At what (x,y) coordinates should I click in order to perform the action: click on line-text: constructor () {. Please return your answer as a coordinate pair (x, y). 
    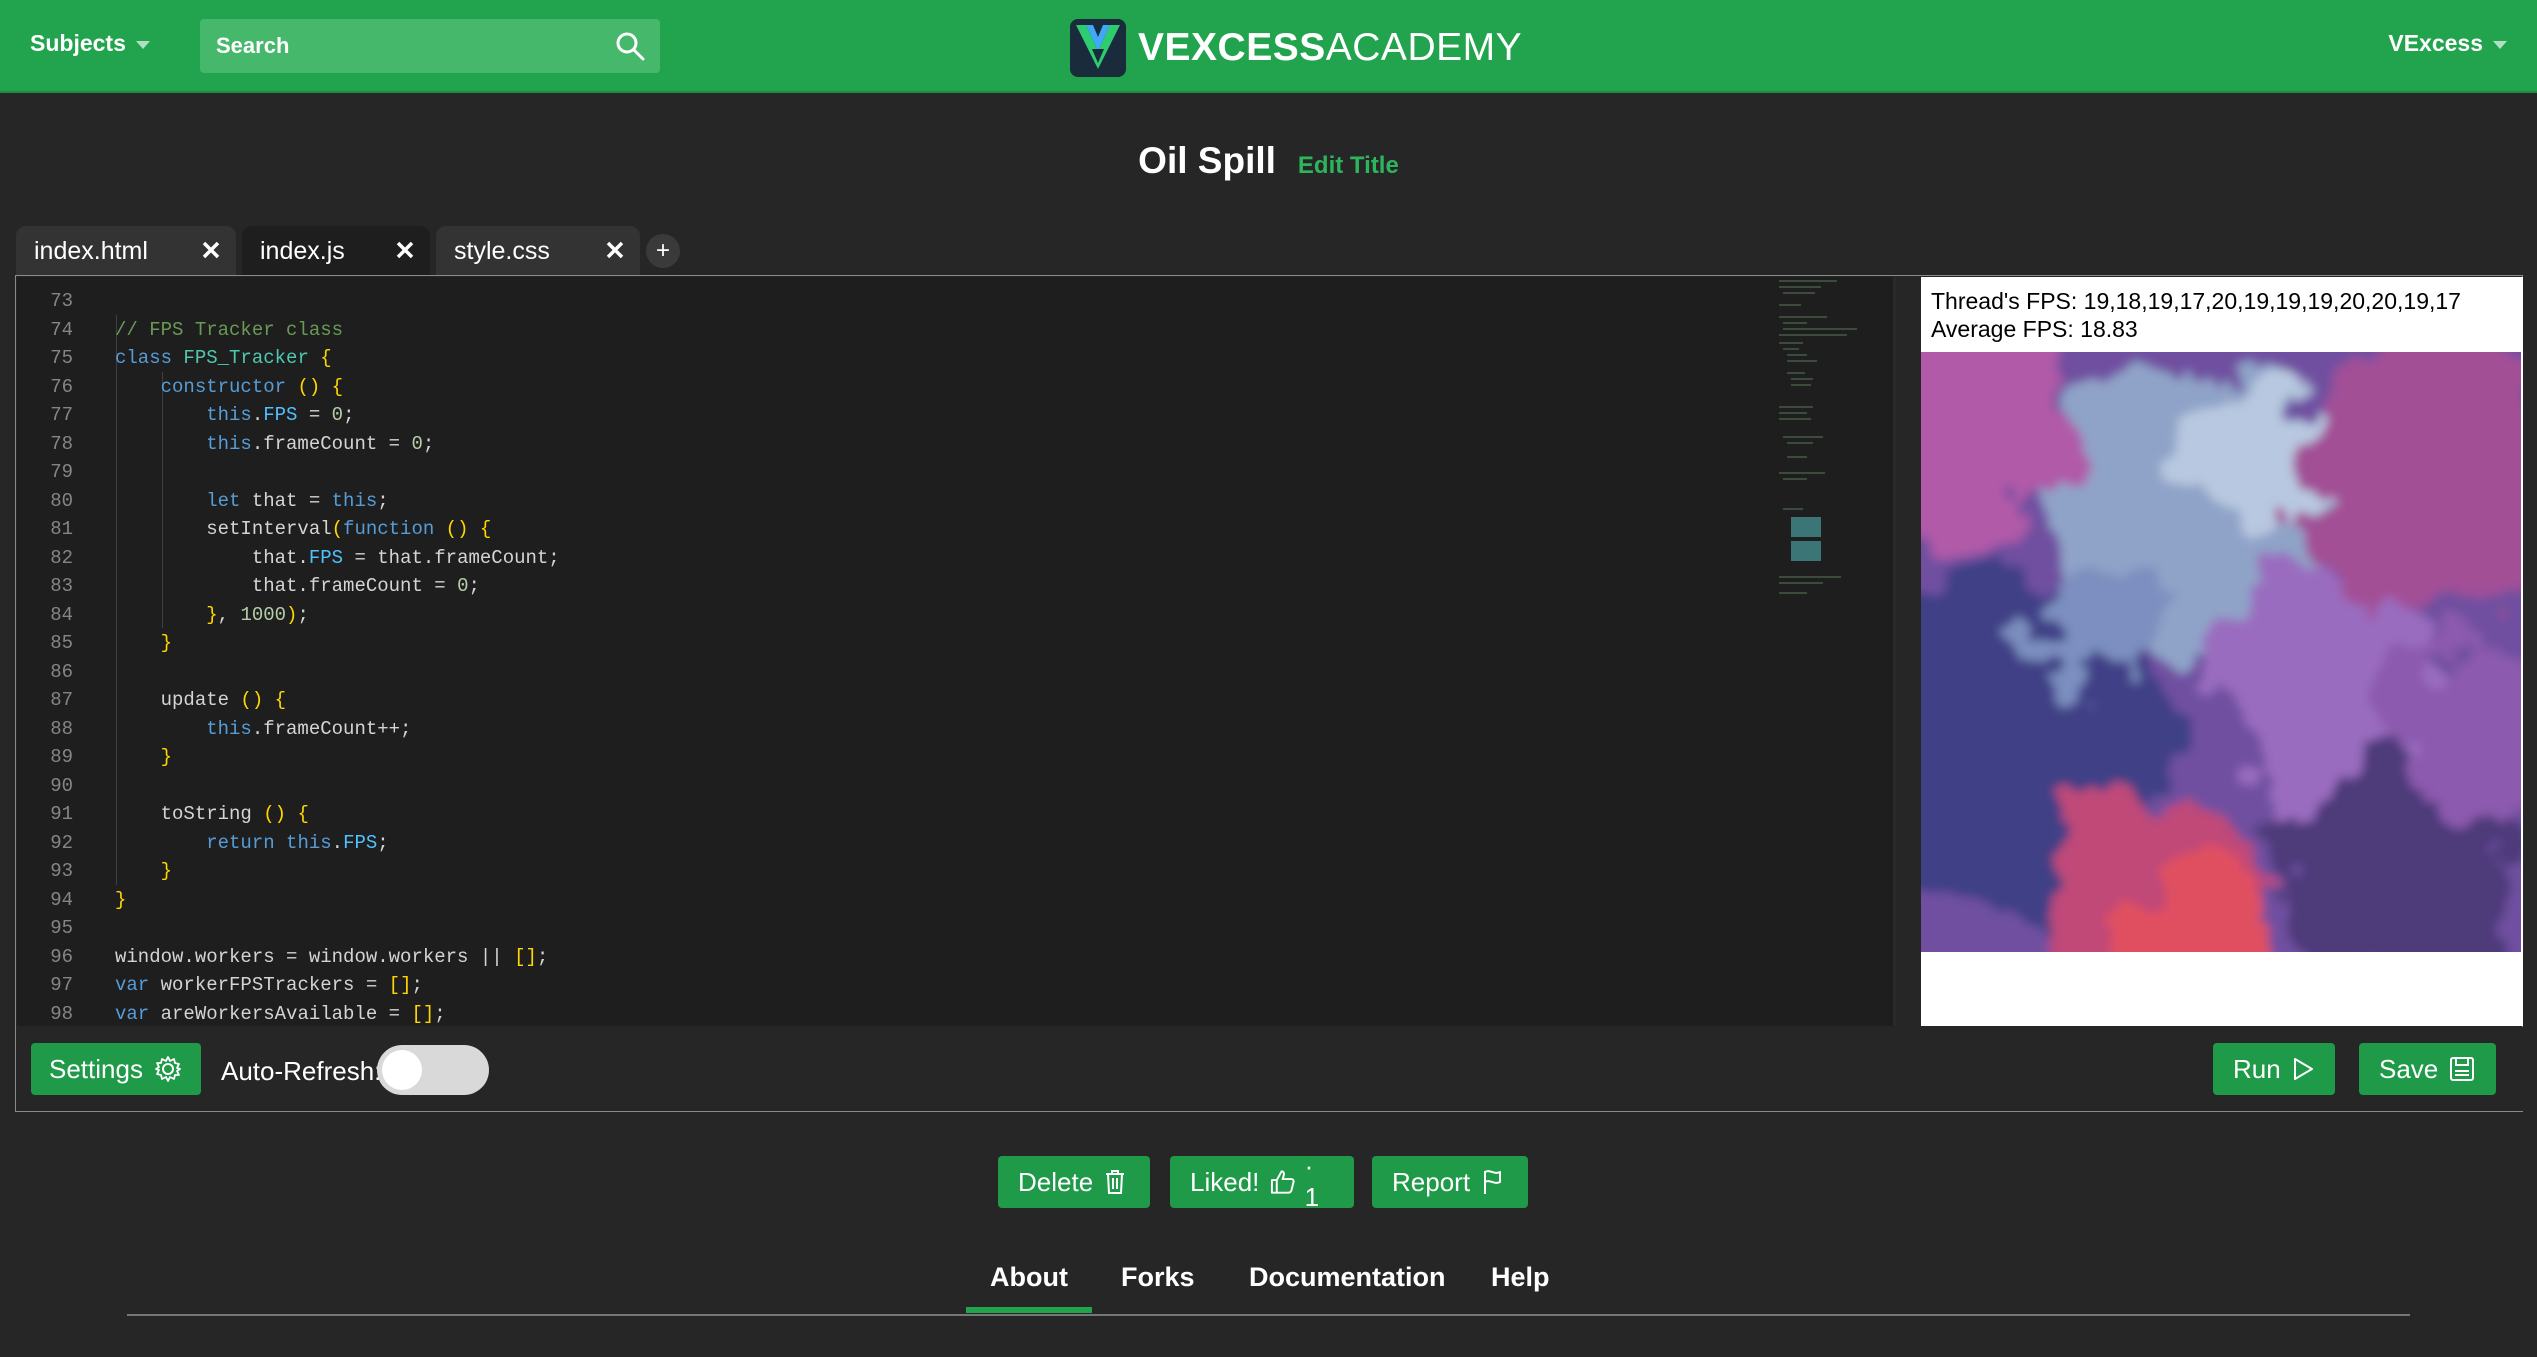
    Looking at the image, I should click on (252, 386).